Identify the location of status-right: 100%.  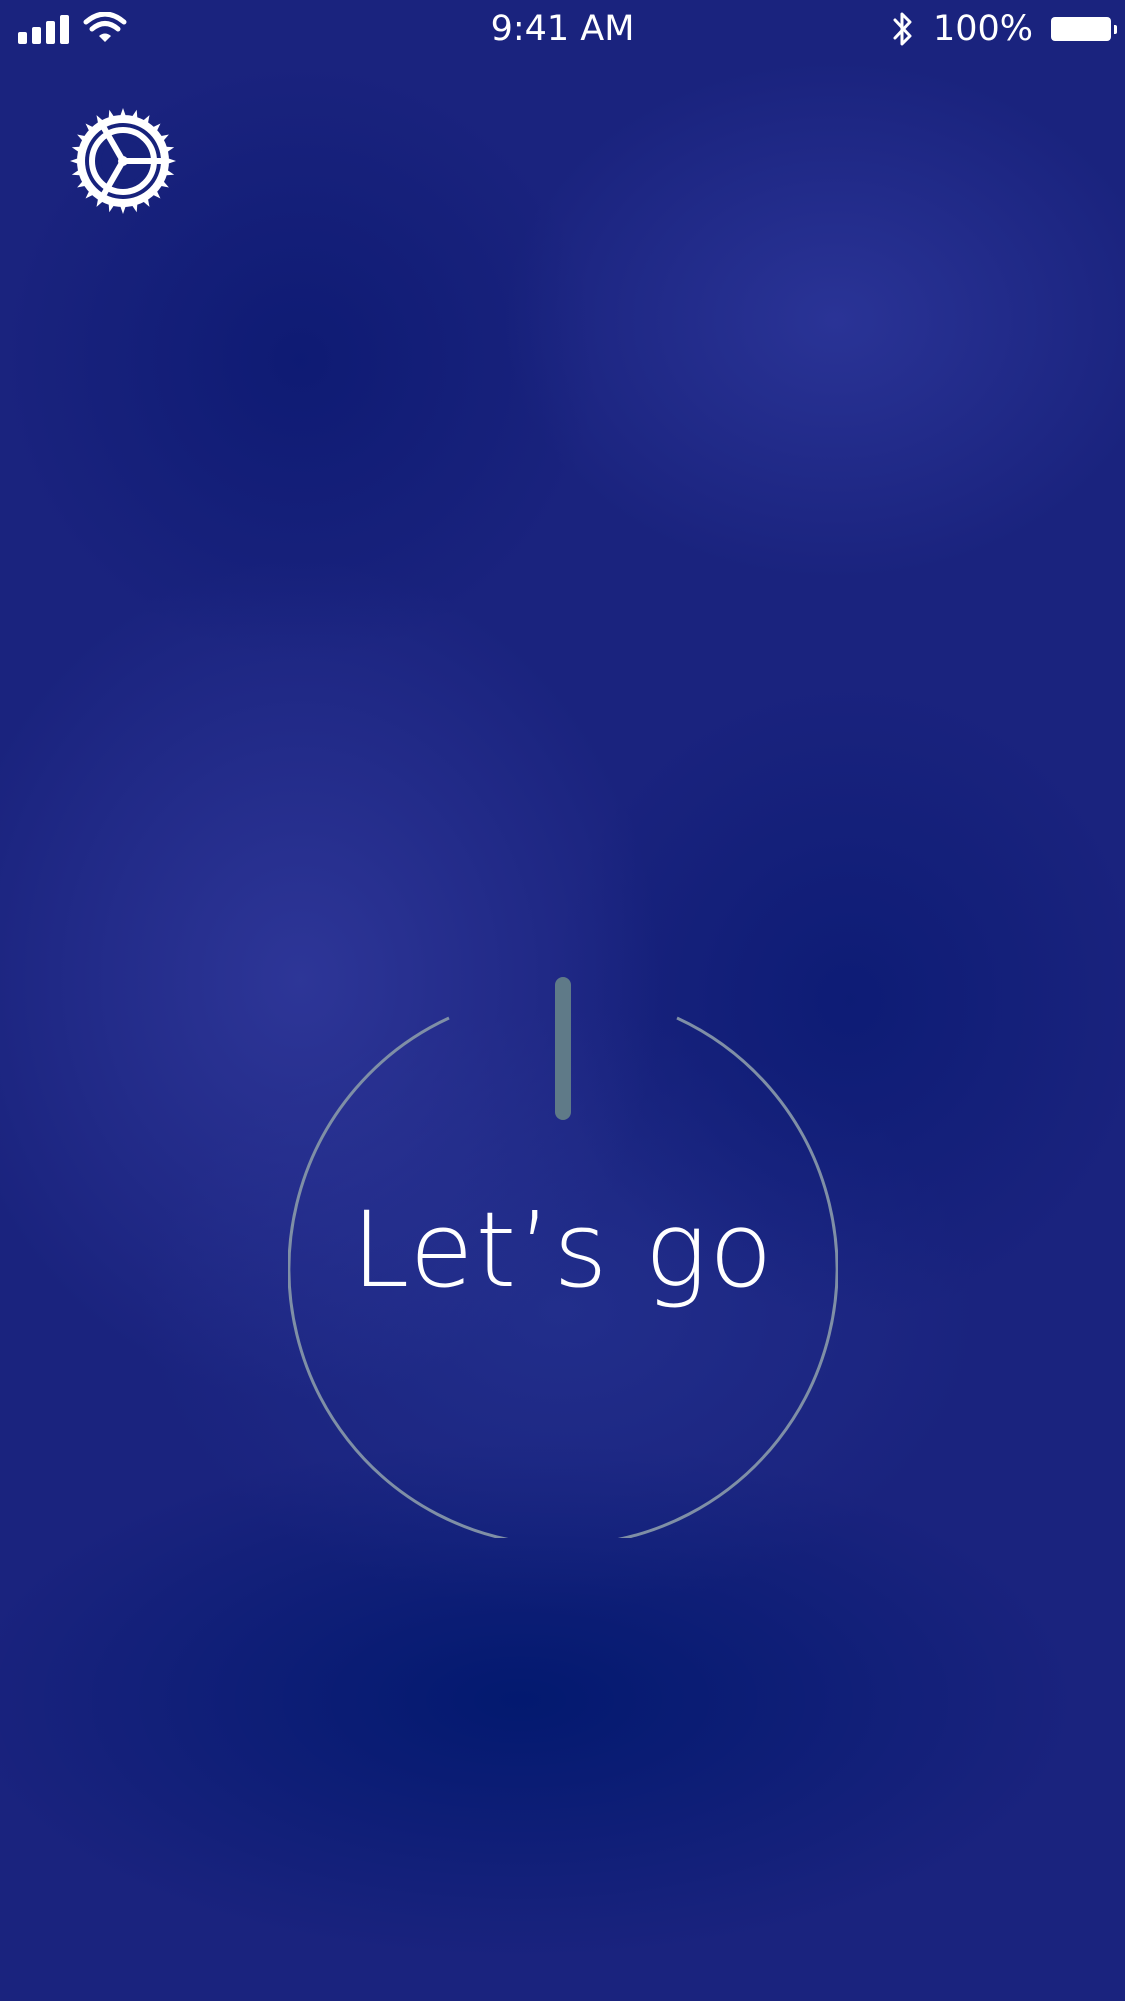
(1004, 29).